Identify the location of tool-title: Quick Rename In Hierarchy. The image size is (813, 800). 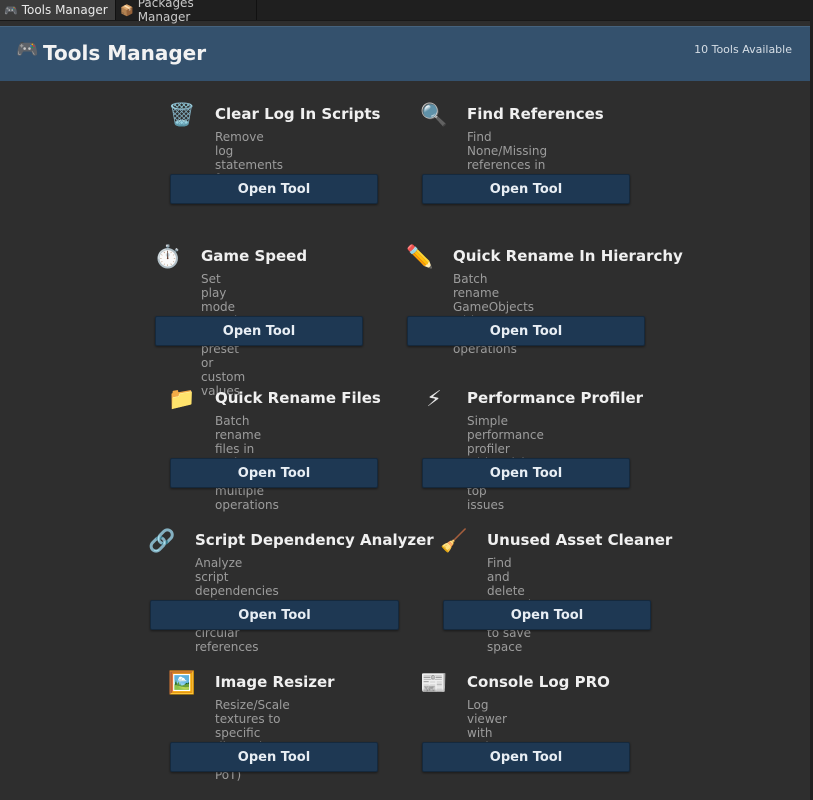
(568, 256).